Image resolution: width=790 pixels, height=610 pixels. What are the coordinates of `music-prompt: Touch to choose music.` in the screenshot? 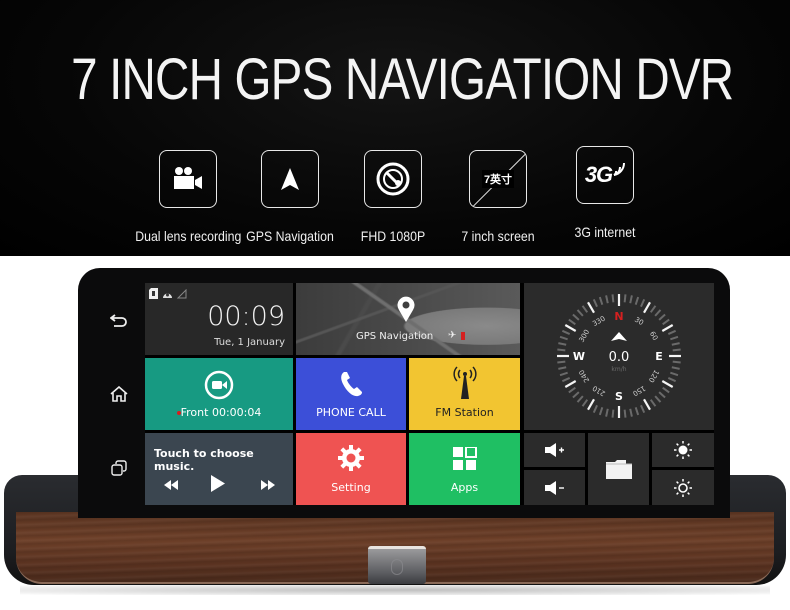 It's located at (204, 460).